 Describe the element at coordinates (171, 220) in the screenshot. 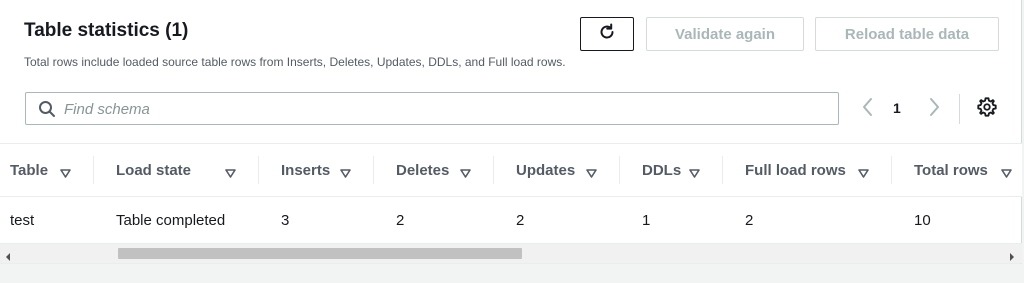

I see `cell-load-state: Table completed` at that location.